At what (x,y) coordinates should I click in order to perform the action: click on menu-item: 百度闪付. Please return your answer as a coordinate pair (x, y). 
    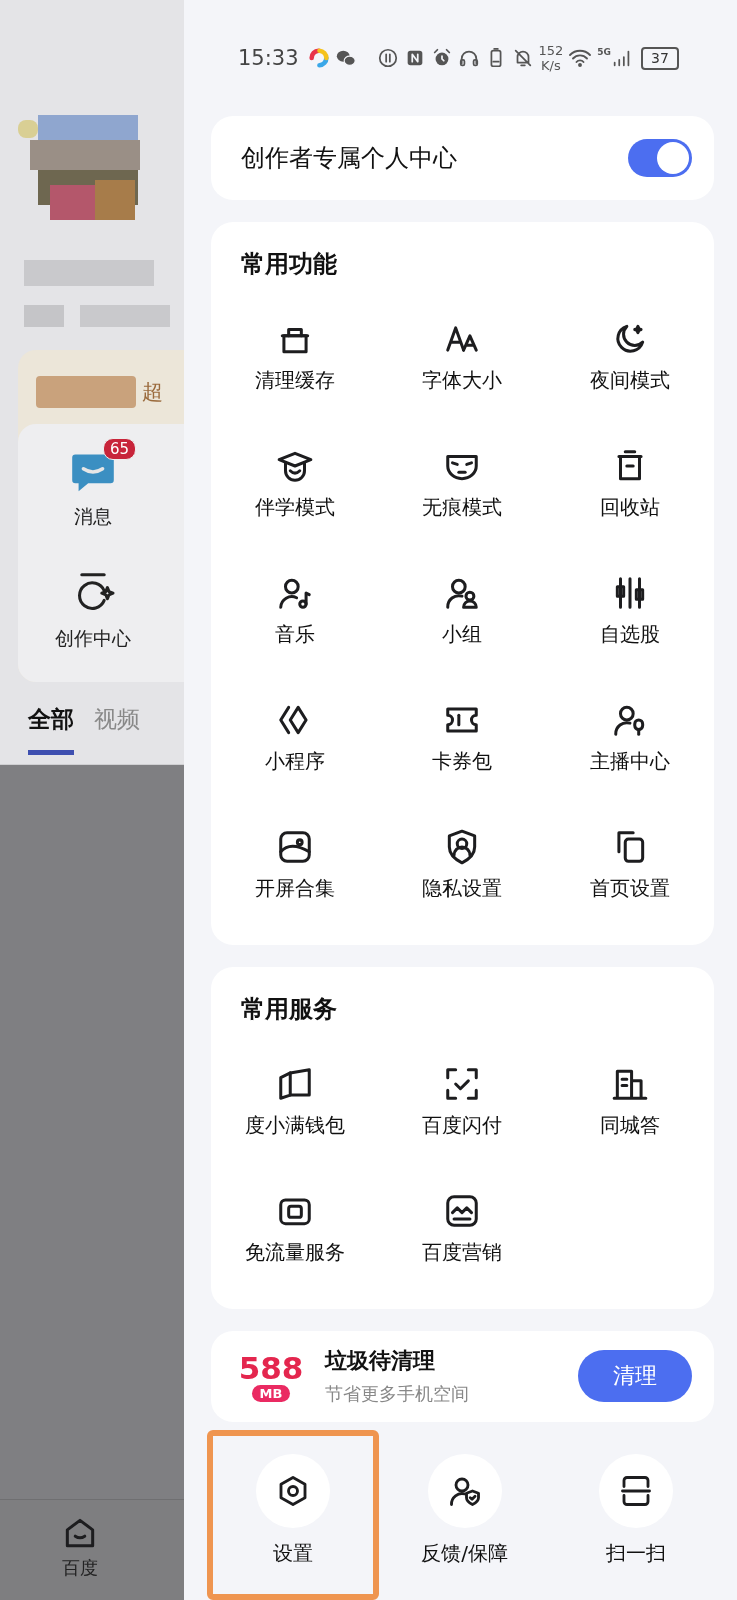
    Looking at the image, I should click on (462, 1125).